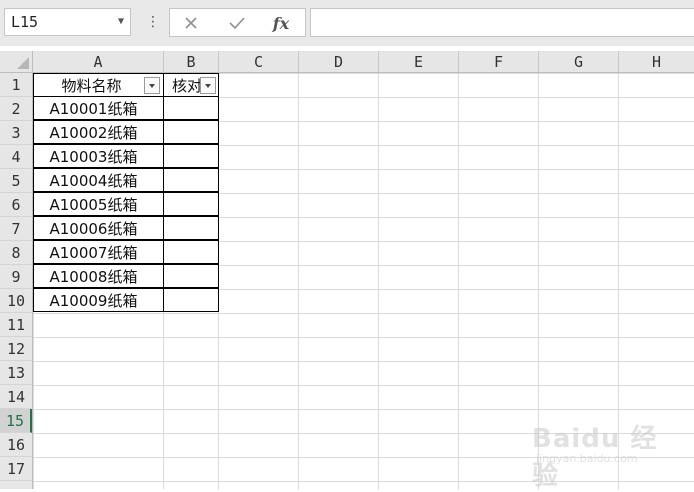  I want to click on row-header-15: 15, so click(16, 421).